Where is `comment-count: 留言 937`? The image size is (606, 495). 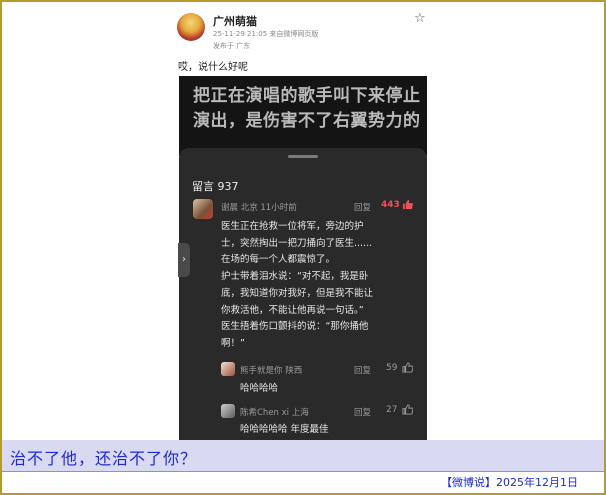
comment-count: 留言 937 is located at coordinates (215, 186).